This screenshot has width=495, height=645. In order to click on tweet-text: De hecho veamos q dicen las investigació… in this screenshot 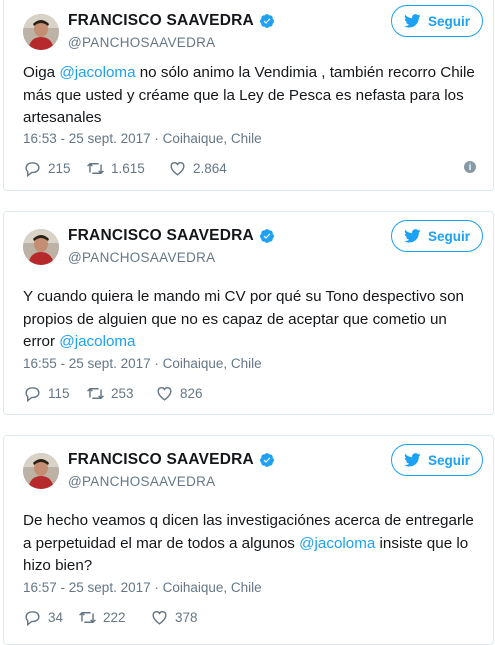, I will do `click(251, 544)`.